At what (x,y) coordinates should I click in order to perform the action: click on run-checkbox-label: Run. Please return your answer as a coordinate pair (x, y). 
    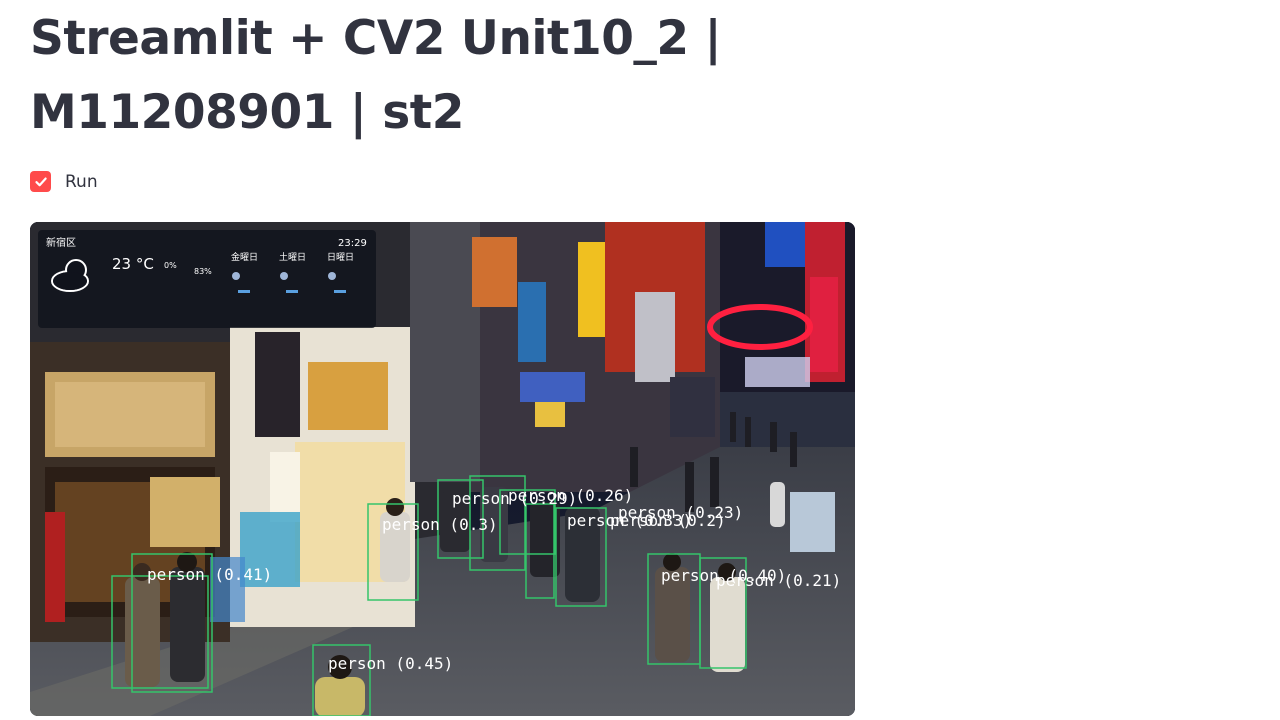
    Looking at the image, I should click on (81, 181).